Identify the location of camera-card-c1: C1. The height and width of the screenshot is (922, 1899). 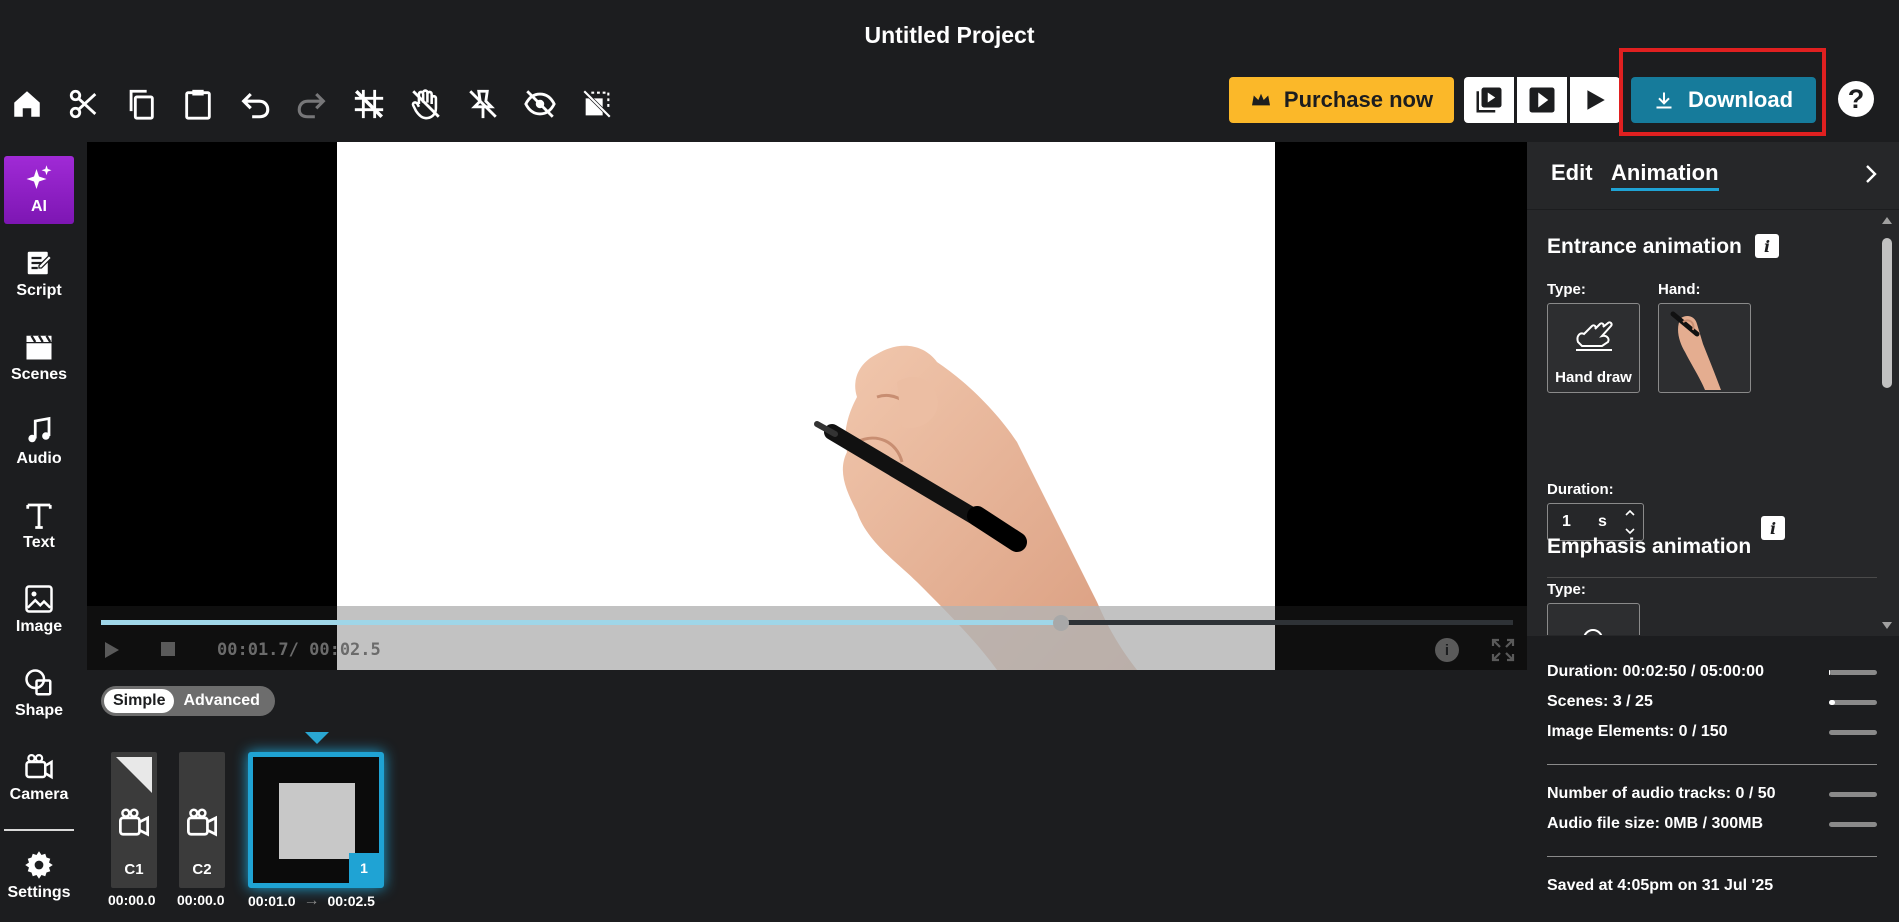
(134, 820).